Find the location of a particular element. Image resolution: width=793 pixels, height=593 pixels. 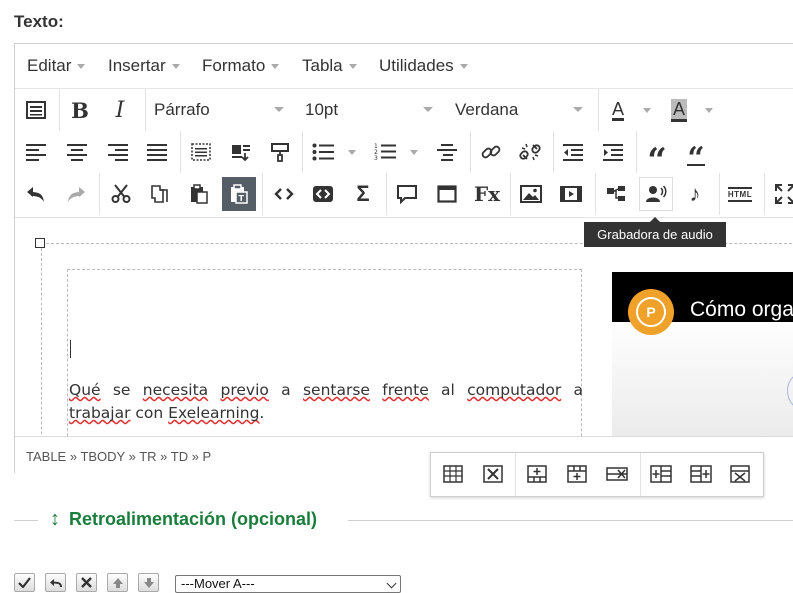

blockquote-button: “ is located at coordinates (657, 156).